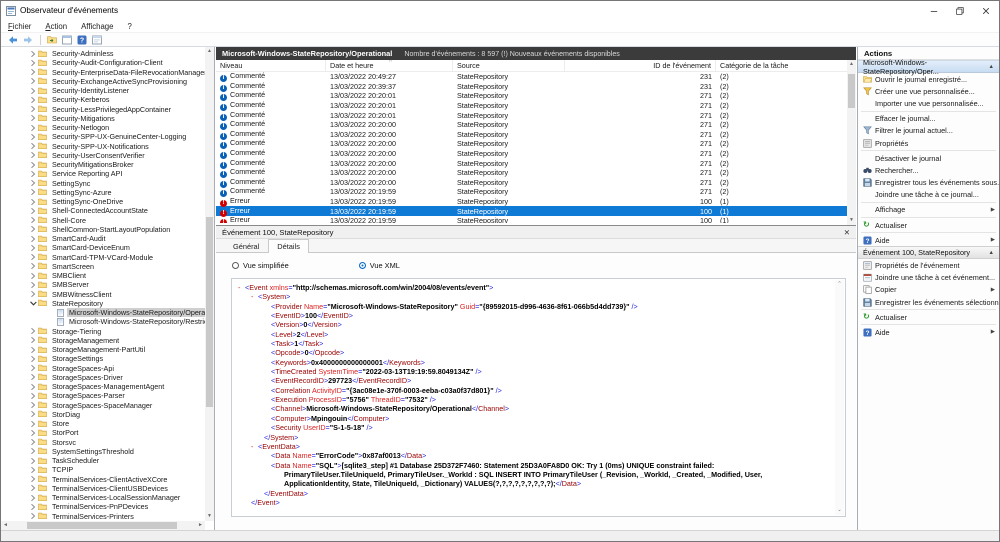 This screenshot has width=1000, height=542. Describe the element at coordinates (103, 220) in the screenshot. I see `tree-item: Shell-Core` at that location.